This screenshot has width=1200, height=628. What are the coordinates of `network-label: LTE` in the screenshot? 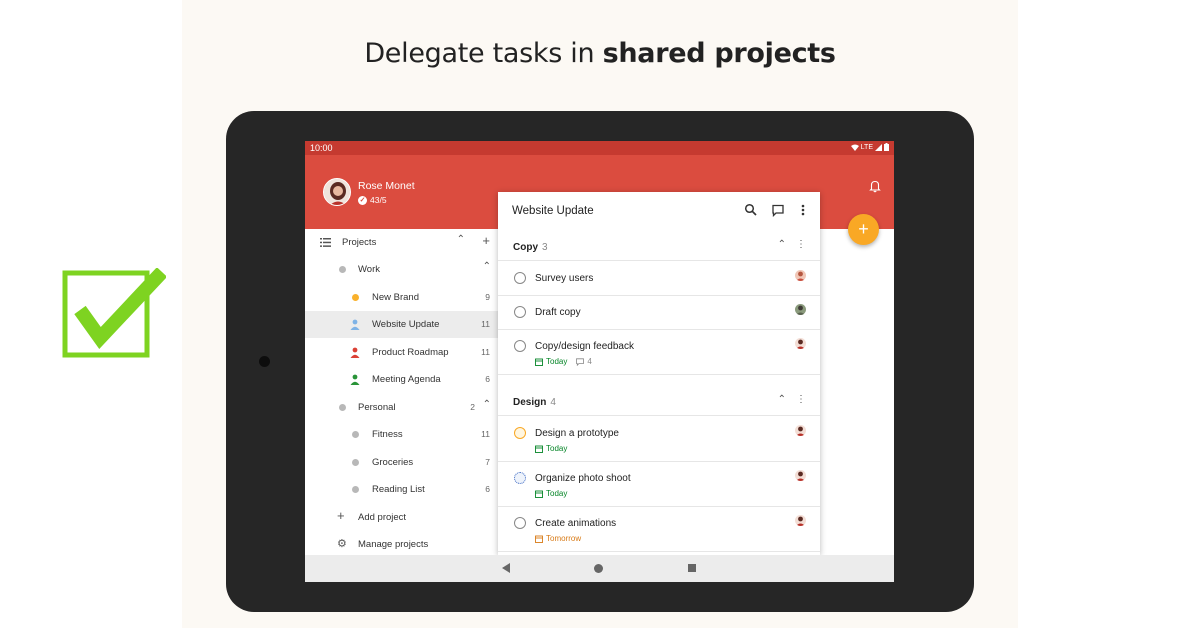 It's located at (866, 147).